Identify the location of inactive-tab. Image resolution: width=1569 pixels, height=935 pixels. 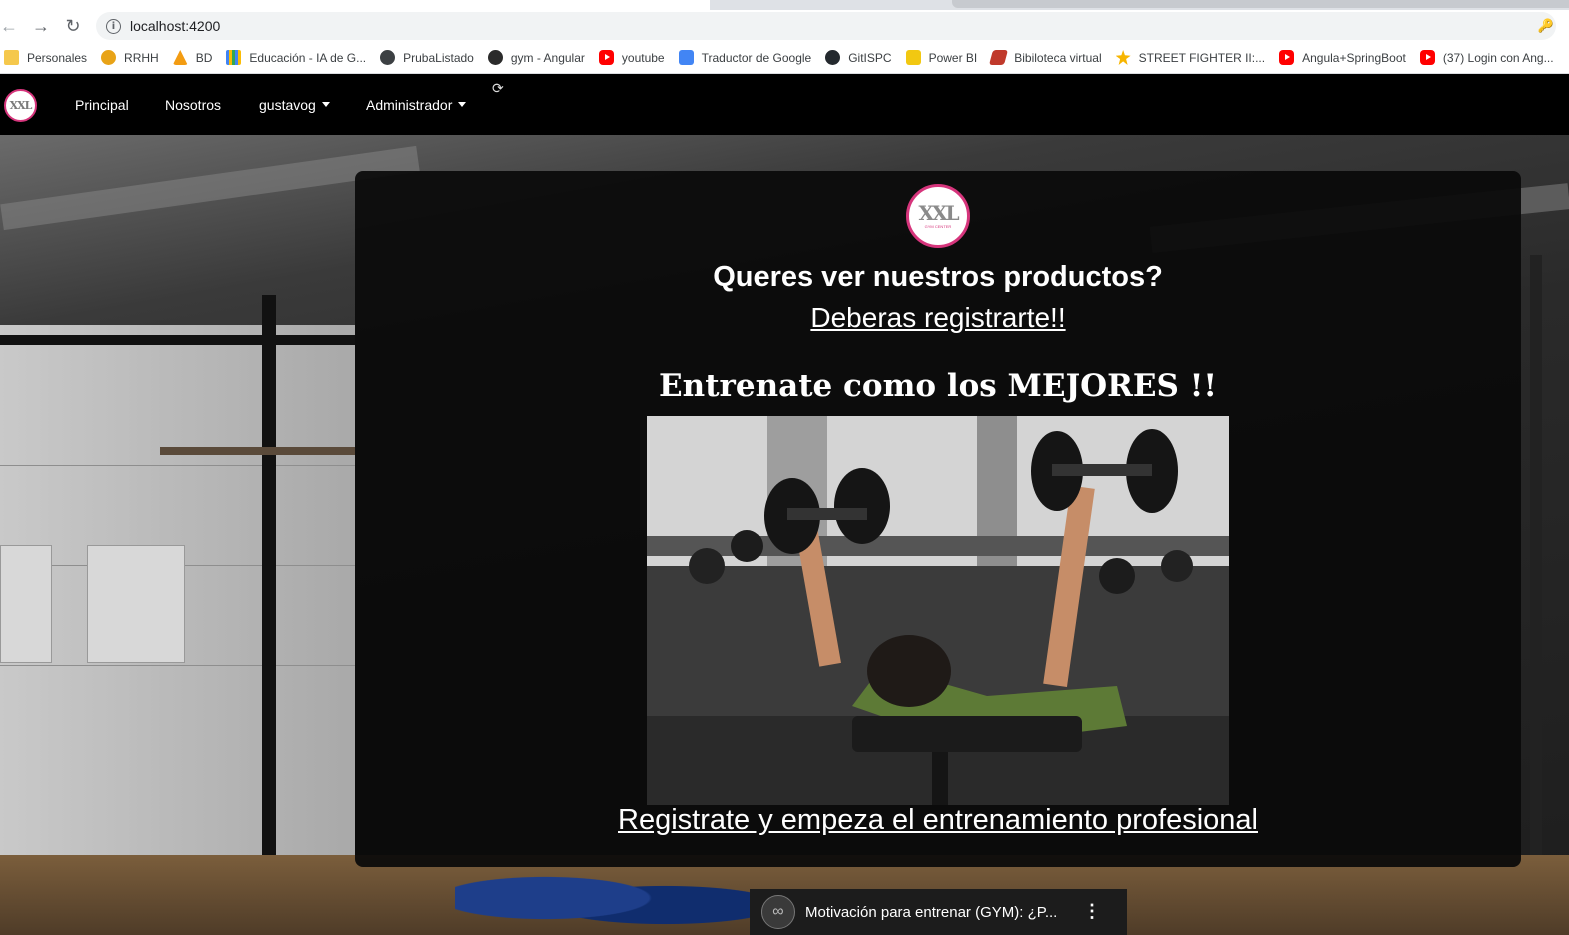
(1260, 4).